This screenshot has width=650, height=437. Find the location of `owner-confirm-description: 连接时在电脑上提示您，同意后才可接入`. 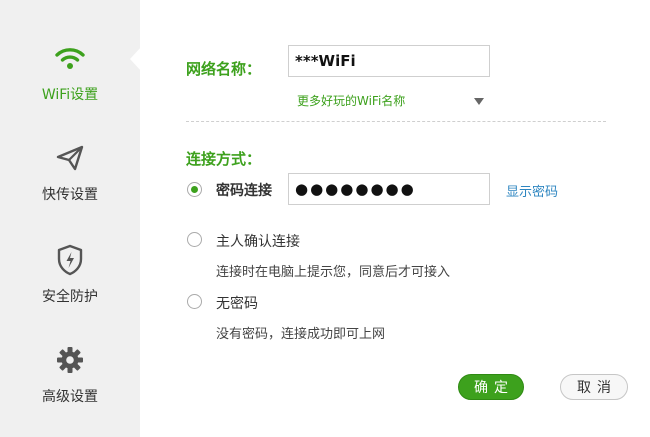

owner-confirm-description: 连接时在电脑上提示您，同意后才可接入 is located at coordinates (333, 272).